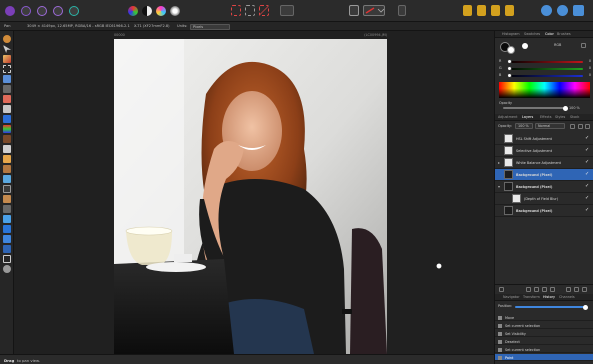 This screenshot has height=364, width=593. Describe the element at coordinates (354, 10) in the screenshot. I see `refine-icon` at that location.